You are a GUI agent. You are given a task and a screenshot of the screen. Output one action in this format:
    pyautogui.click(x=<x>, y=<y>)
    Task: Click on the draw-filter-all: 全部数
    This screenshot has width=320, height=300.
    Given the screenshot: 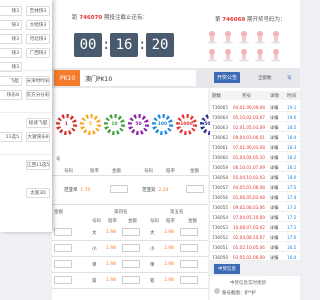 What is the action you would take?
    pyautogui.click(x=265, y=78)
    